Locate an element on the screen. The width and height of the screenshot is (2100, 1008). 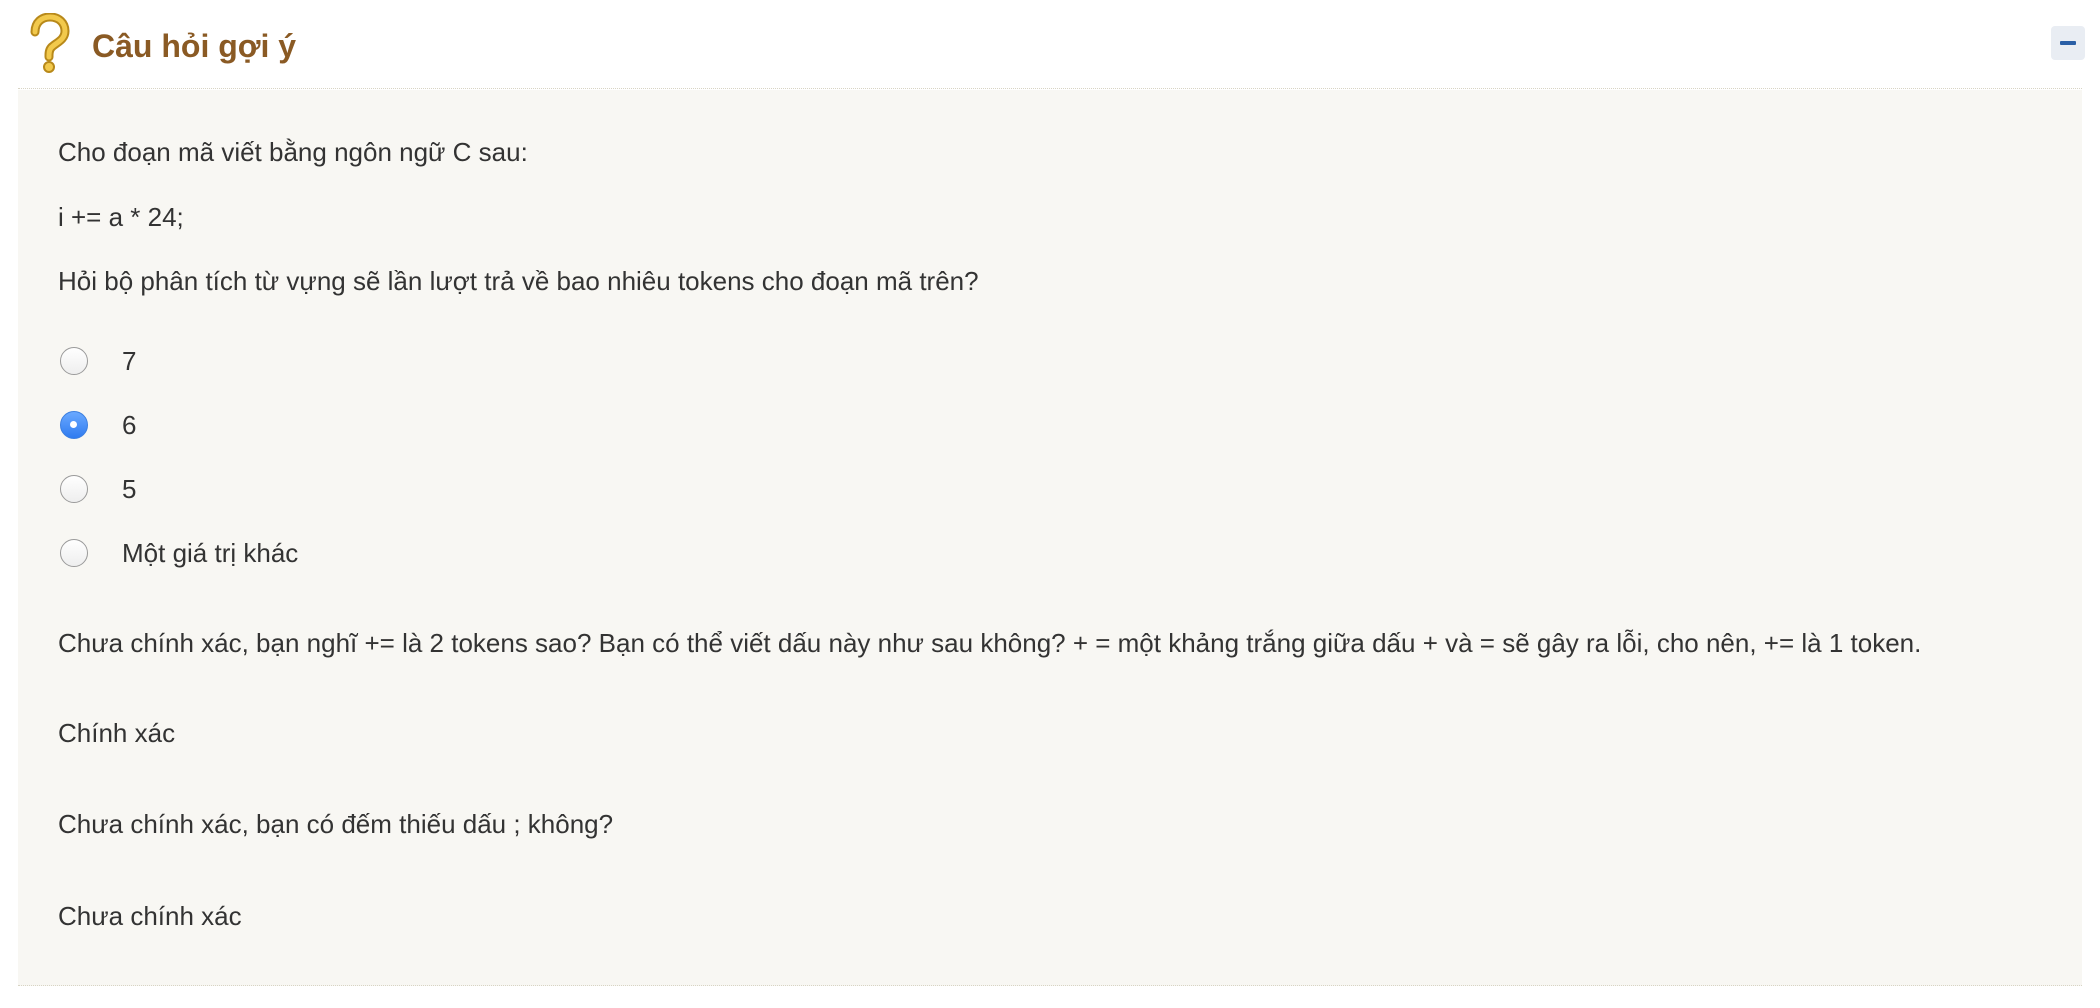
option-6: 6 is located at coordinates (458, 426).